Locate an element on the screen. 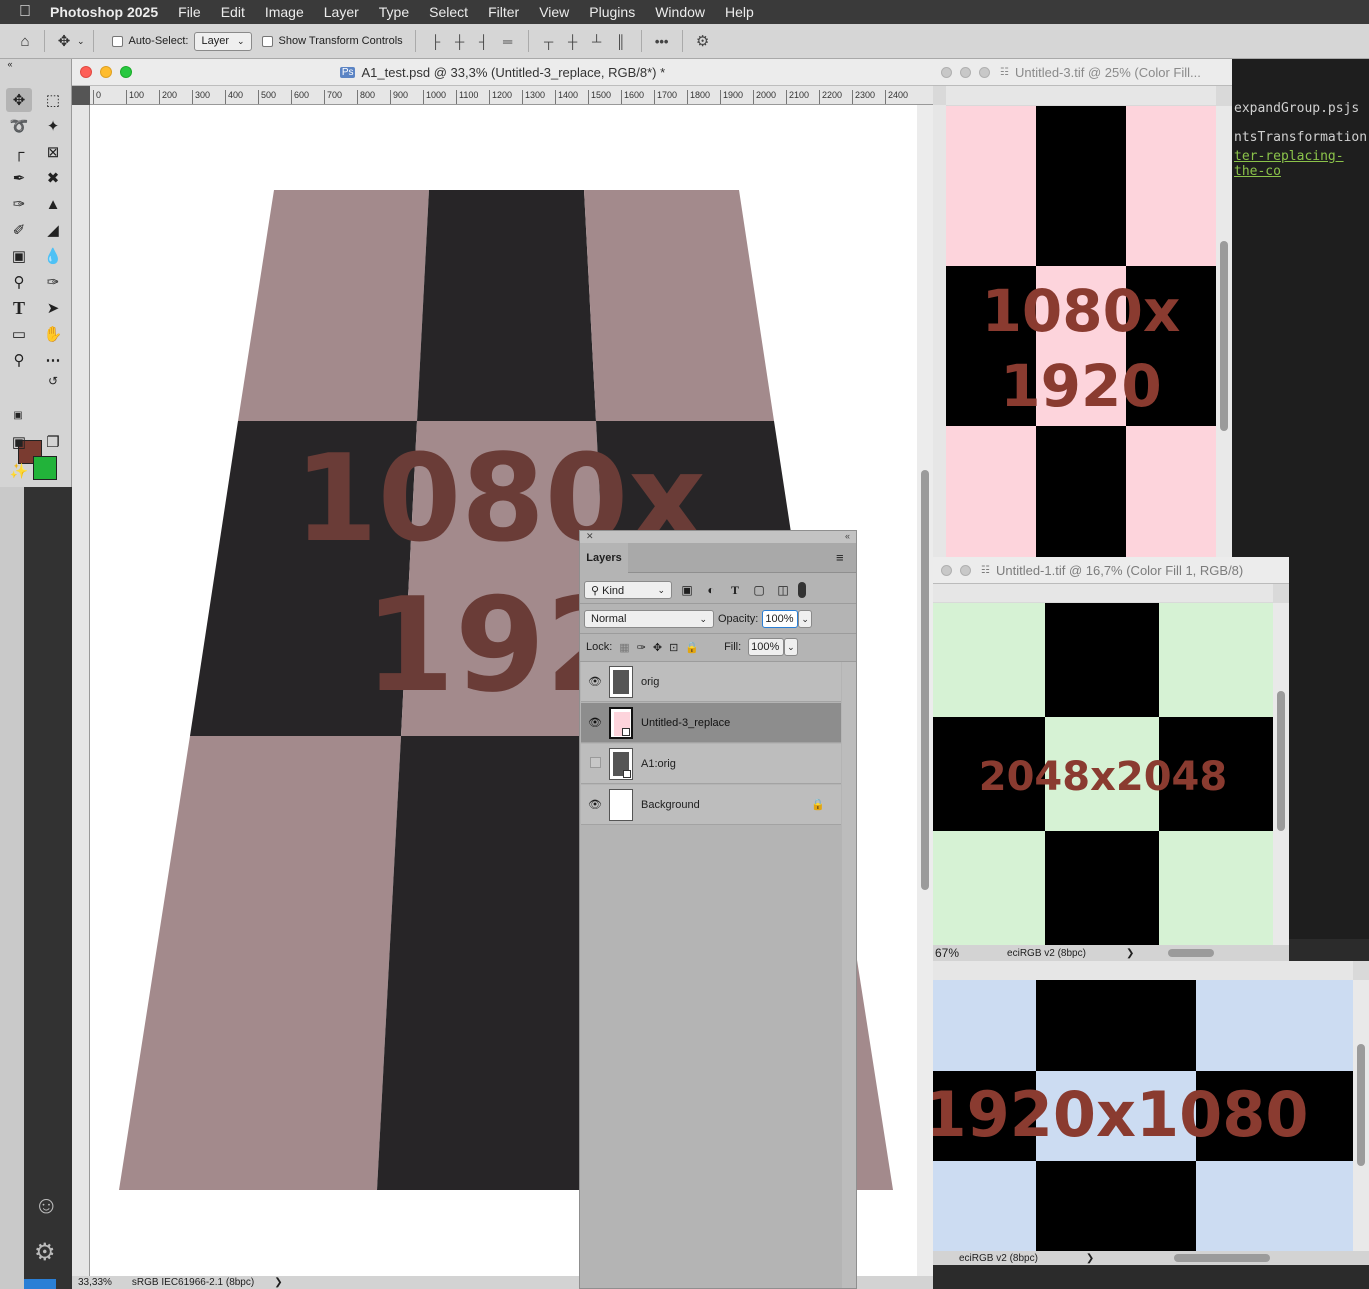 The height and width of the screenshot is (1289, 1369). panel-header: ✕ « is located at coordinates (718, 537).